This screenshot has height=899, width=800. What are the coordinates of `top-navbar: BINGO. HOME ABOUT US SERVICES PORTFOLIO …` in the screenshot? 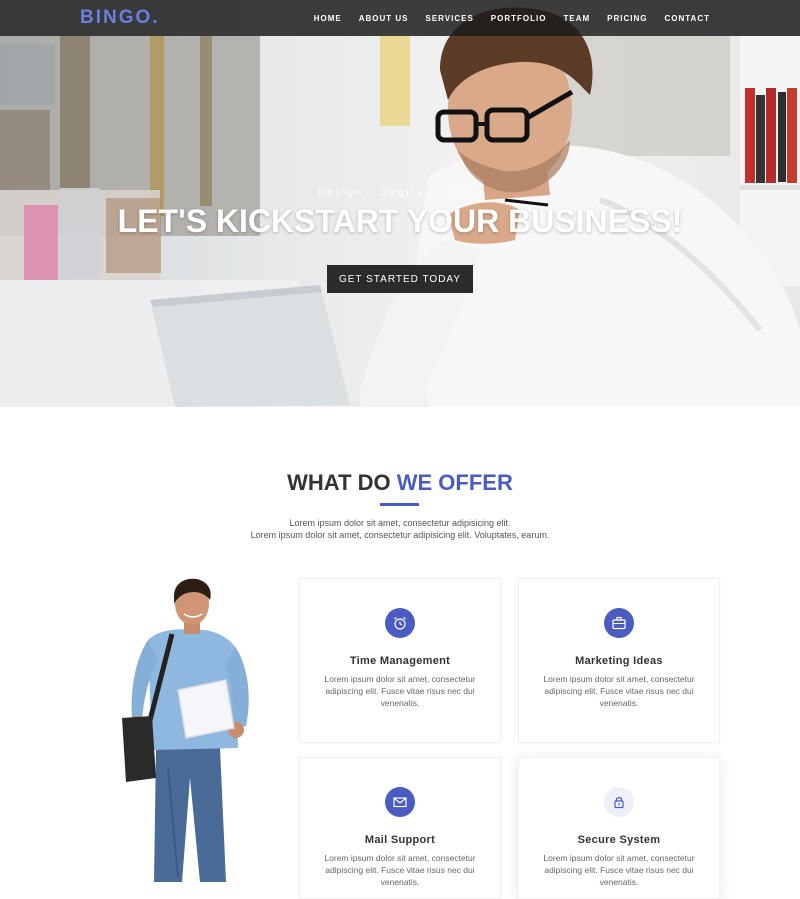 It's located at (400, 18).